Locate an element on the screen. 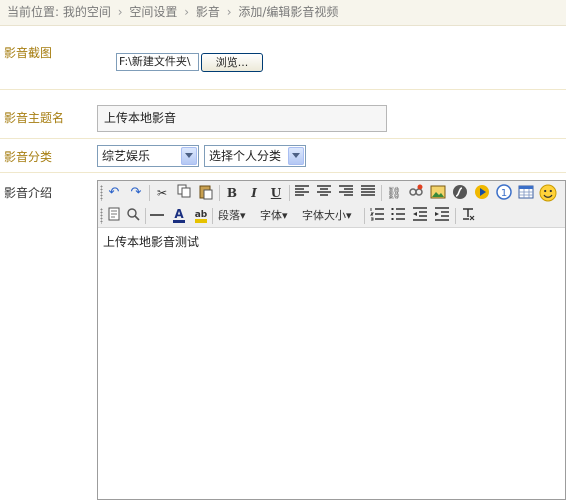 This screenshot has width=566, height=500. breadcrumb-item-media: 影音 is located at coordinates (208, 12).